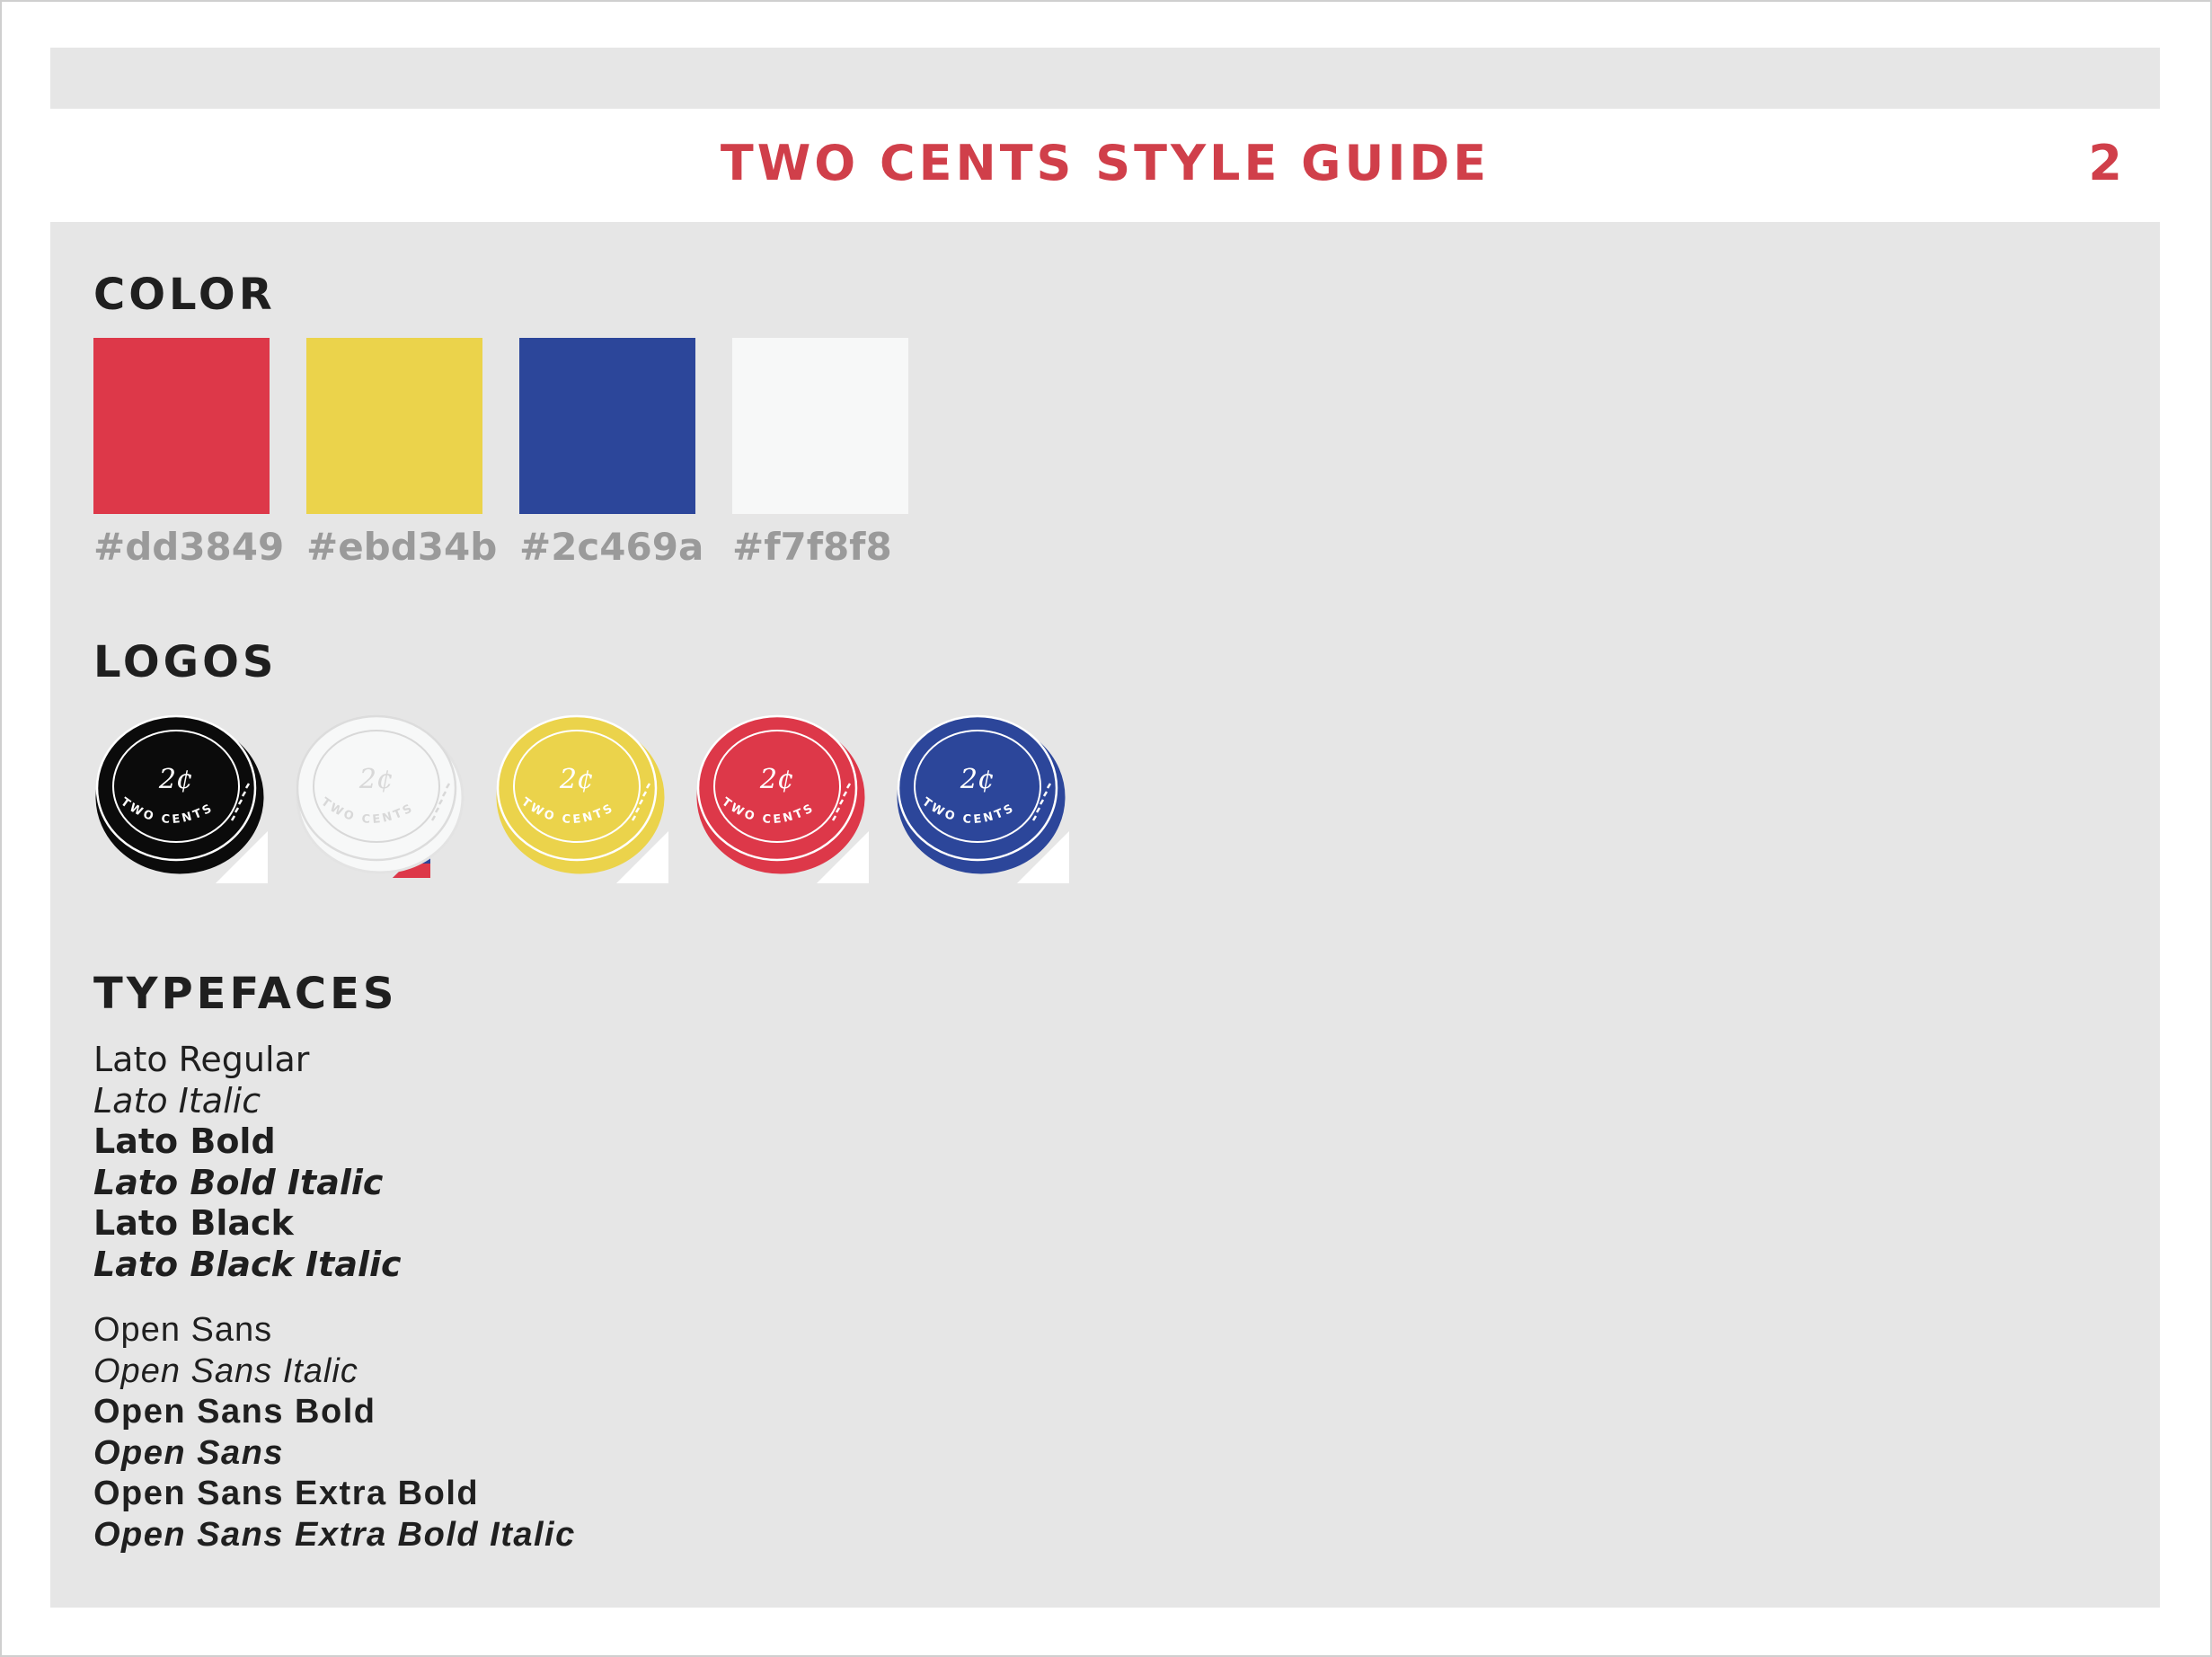 This screenshot has width=2212, height=1657. I want to click on typeface-sample: Open Sans Italic, so click(225, 1370).